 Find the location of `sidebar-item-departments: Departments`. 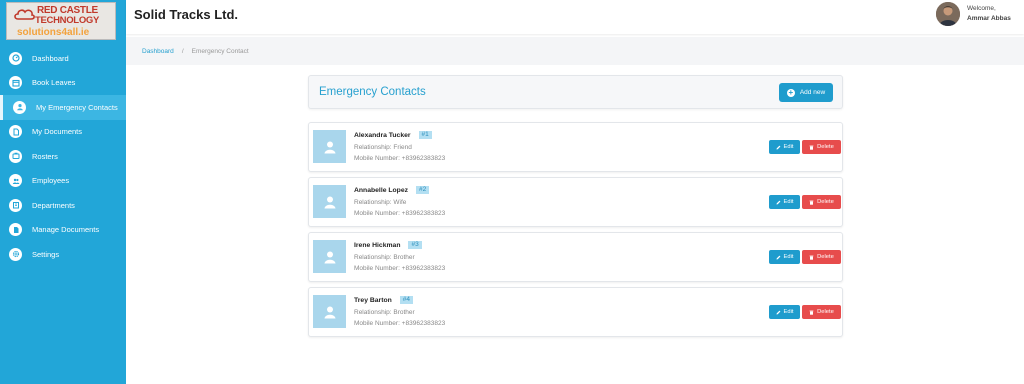

sidebar-item-departments: Departments is located at coordinates (63, 205).